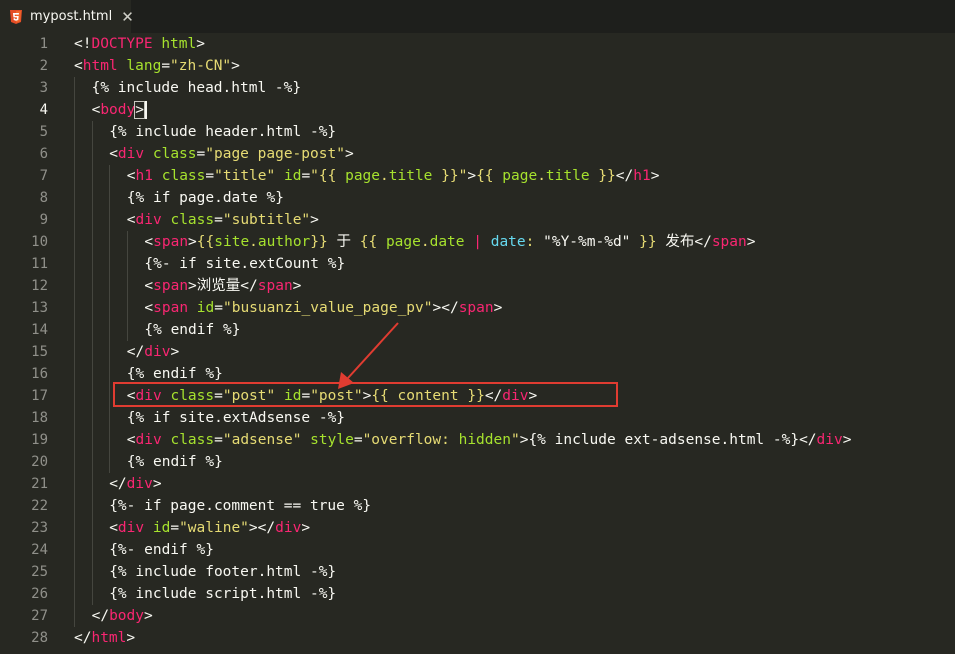  Describe the element at coordinates (368, 355) in the screenshot. I see `annotation-arrow` at that location.